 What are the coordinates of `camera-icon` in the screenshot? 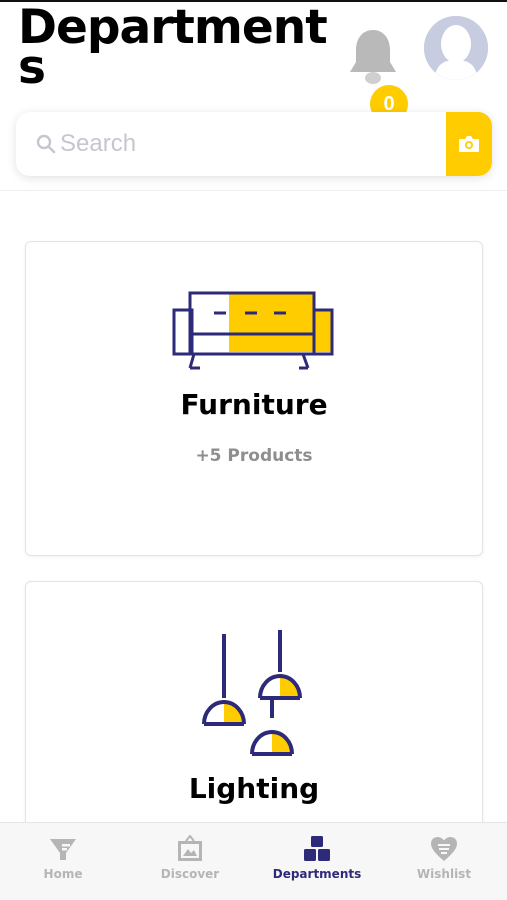 It's located at (469, 144).